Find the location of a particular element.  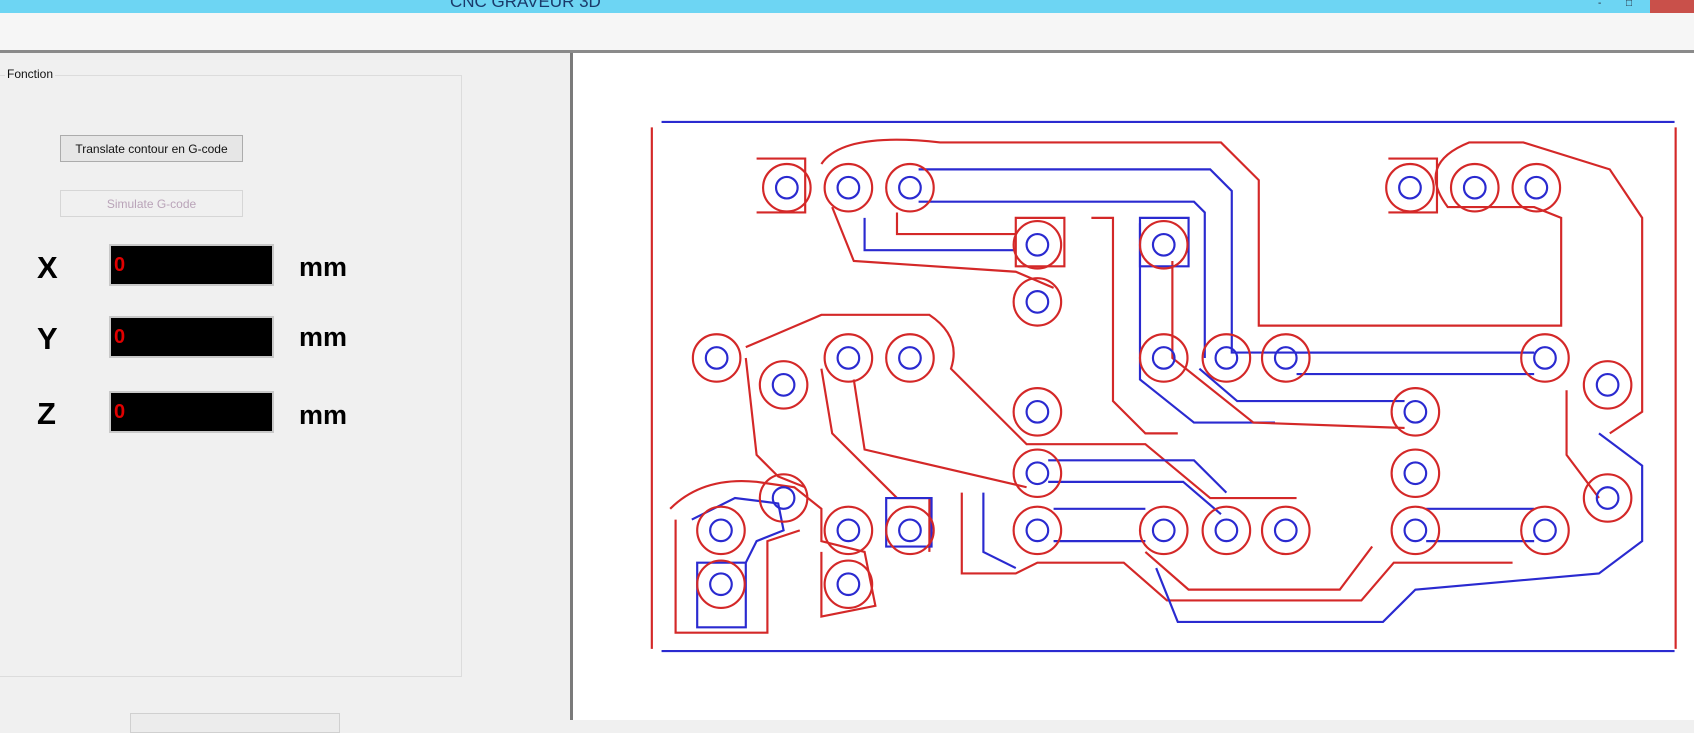

translate-gcode-button: Translate contour en G-code is located at coordinates (151, 148).